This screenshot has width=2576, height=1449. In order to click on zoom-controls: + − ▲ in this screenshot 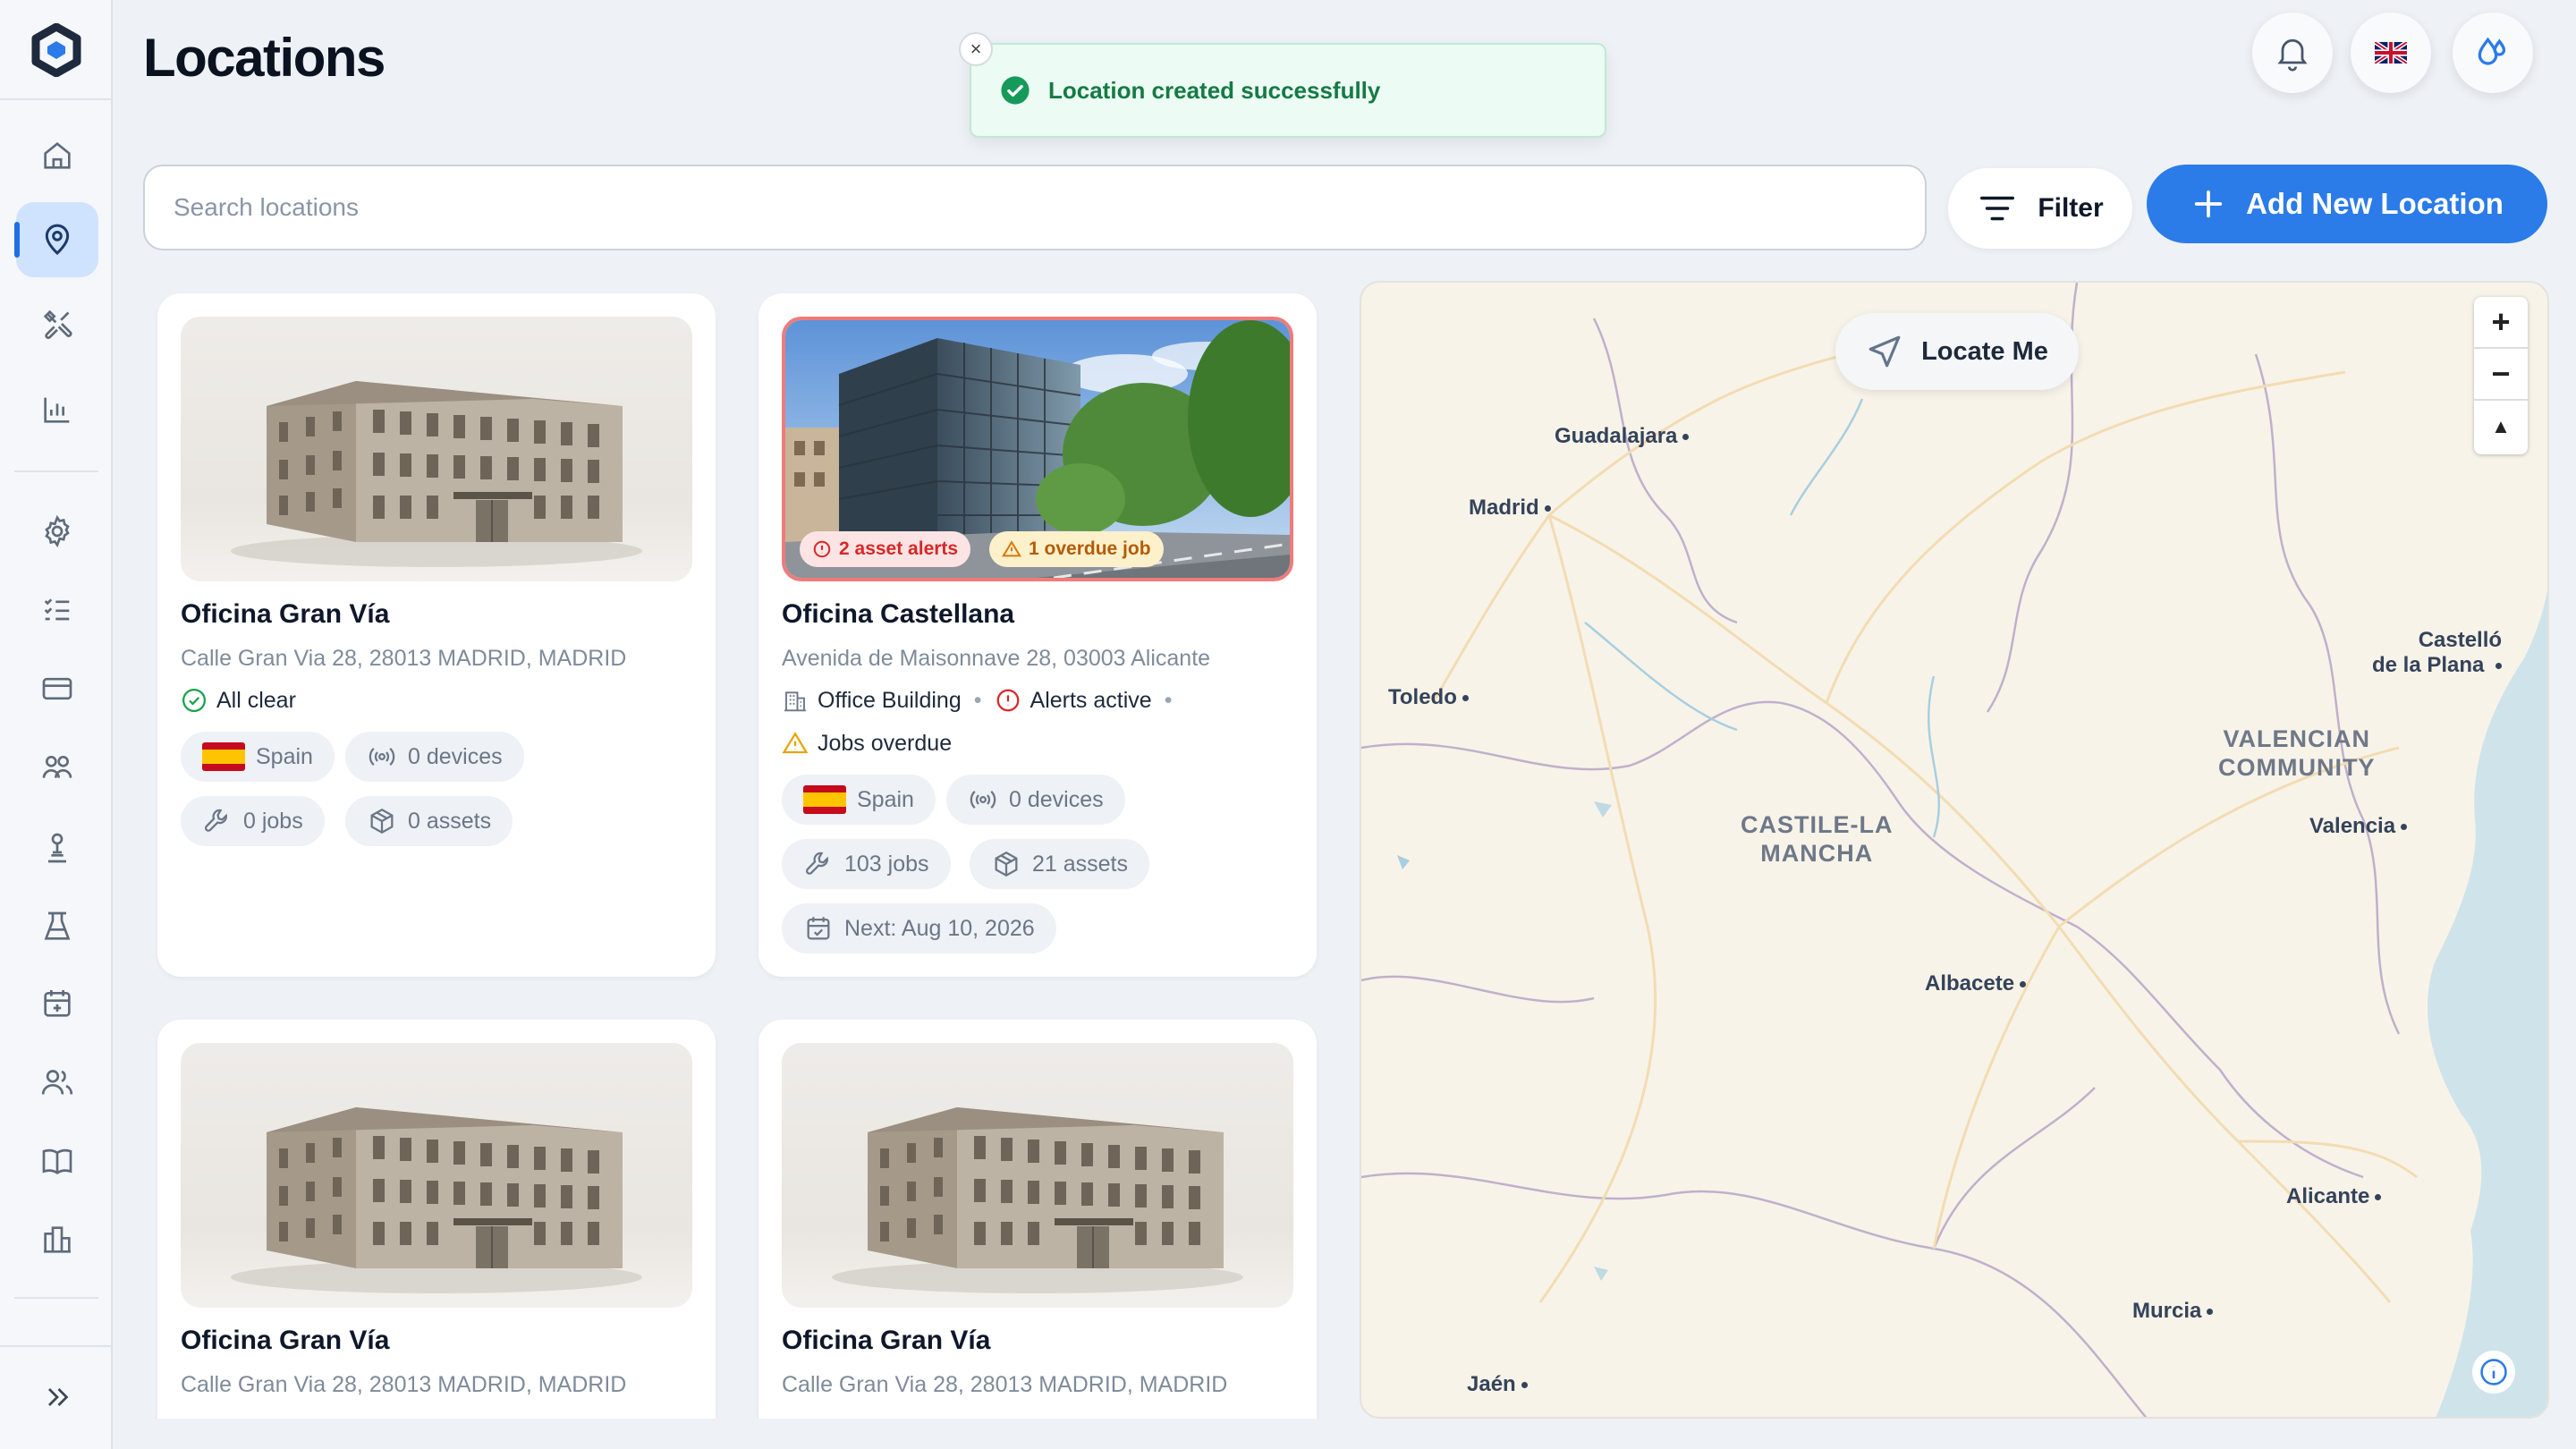, I will do `click(2501, 375)`.